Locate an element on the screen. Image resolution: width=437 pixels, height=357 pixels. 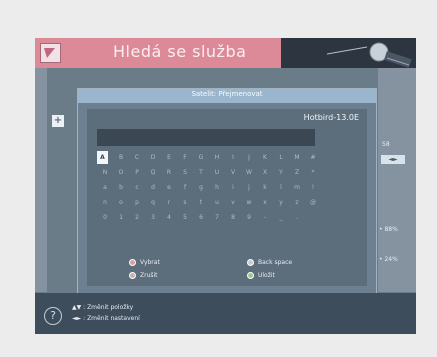
help-icon: ? is located at coordinates (53, 316).